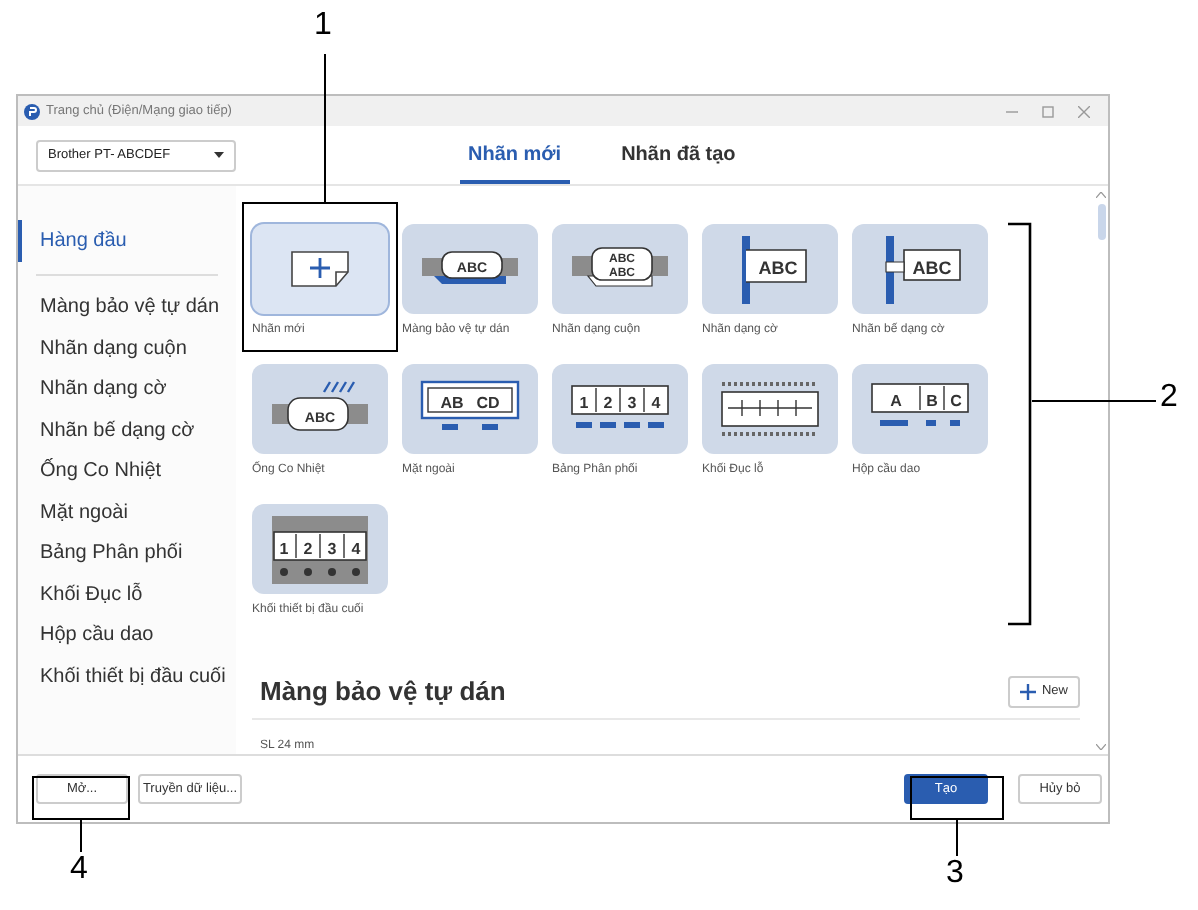 The height and width of the screenshot is (910, 1198). What do you see at coordinates (470, 409) in the screenshot?
I see `label-type-tile: AB CD` at bounding box center [470, 409].